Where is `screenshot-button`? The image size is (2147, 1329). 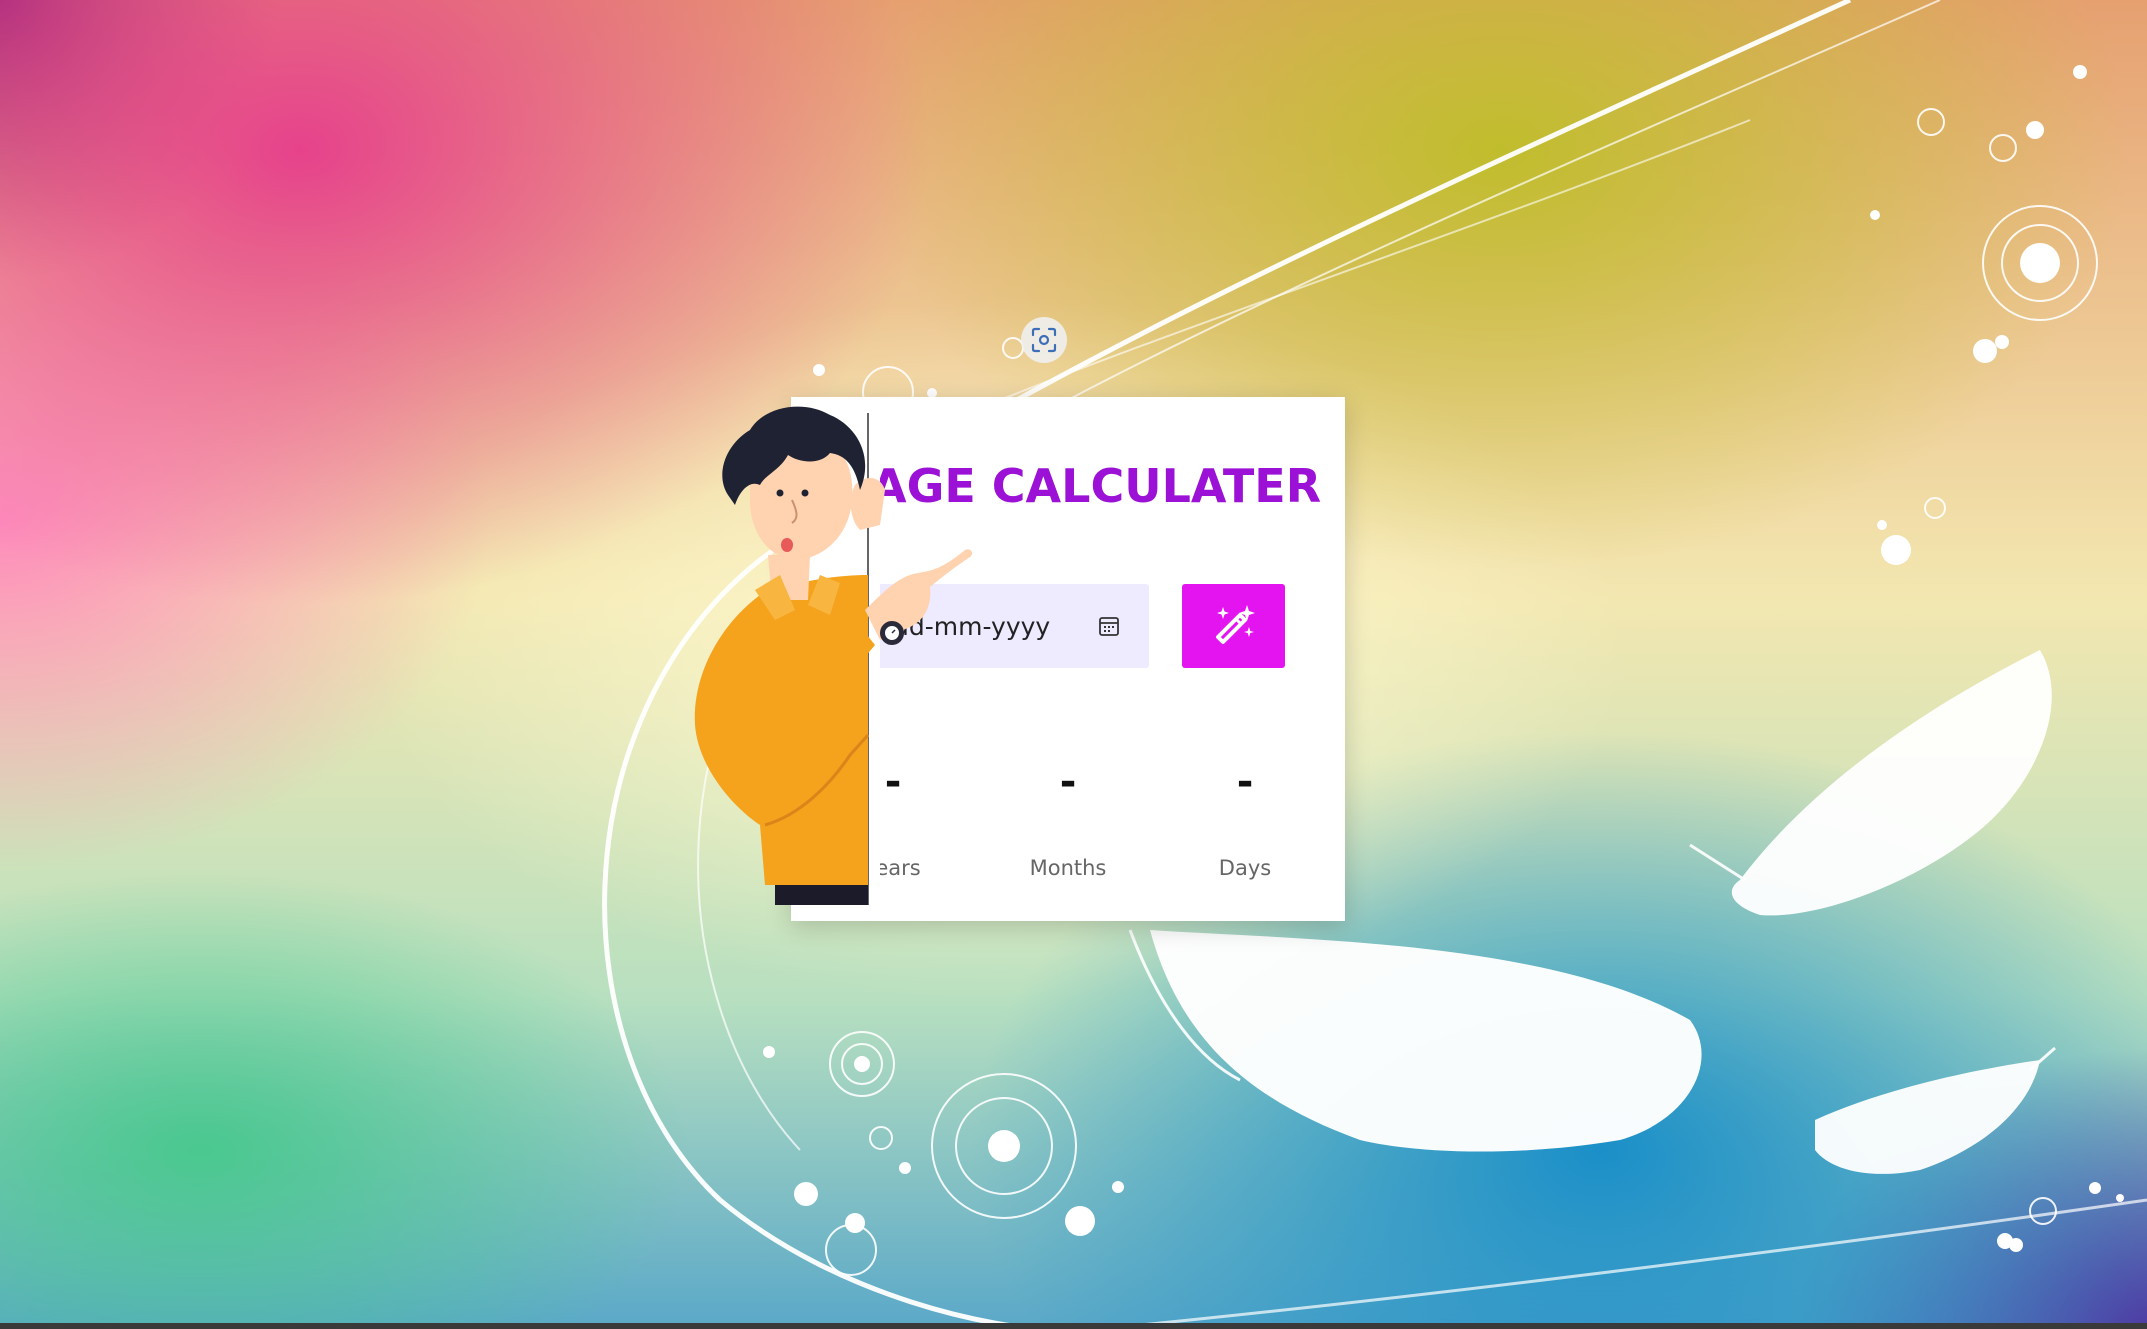
screenshot-button is located at coordinates (1044, 340).